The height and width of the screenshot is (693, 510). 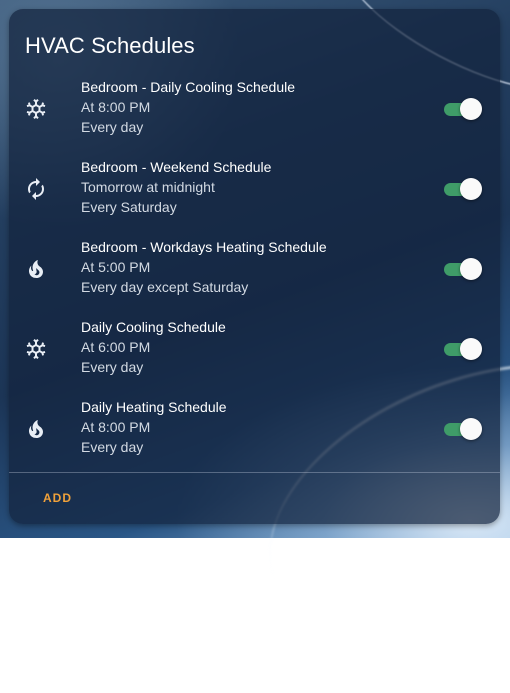 What do you see at coordinates (154, 407) in the screenshot?
I see `schedule-name: Daily Heating Schedule` at bounding box center [154, 407].